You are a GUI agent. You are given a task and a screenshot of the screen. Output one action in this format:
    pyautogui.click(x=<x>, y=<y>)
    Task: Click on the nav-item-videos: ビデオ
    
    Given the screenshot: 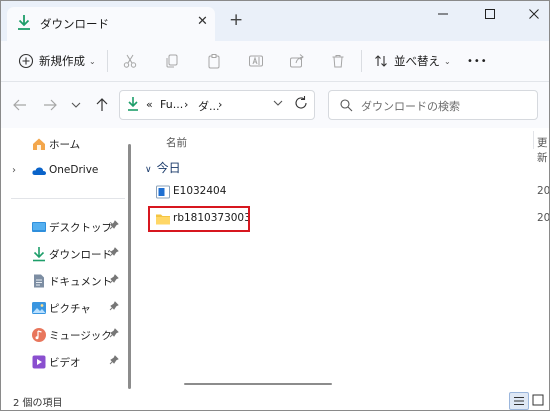 What is the action you would take?
    pyautogui.click(x=63, y=362)
    